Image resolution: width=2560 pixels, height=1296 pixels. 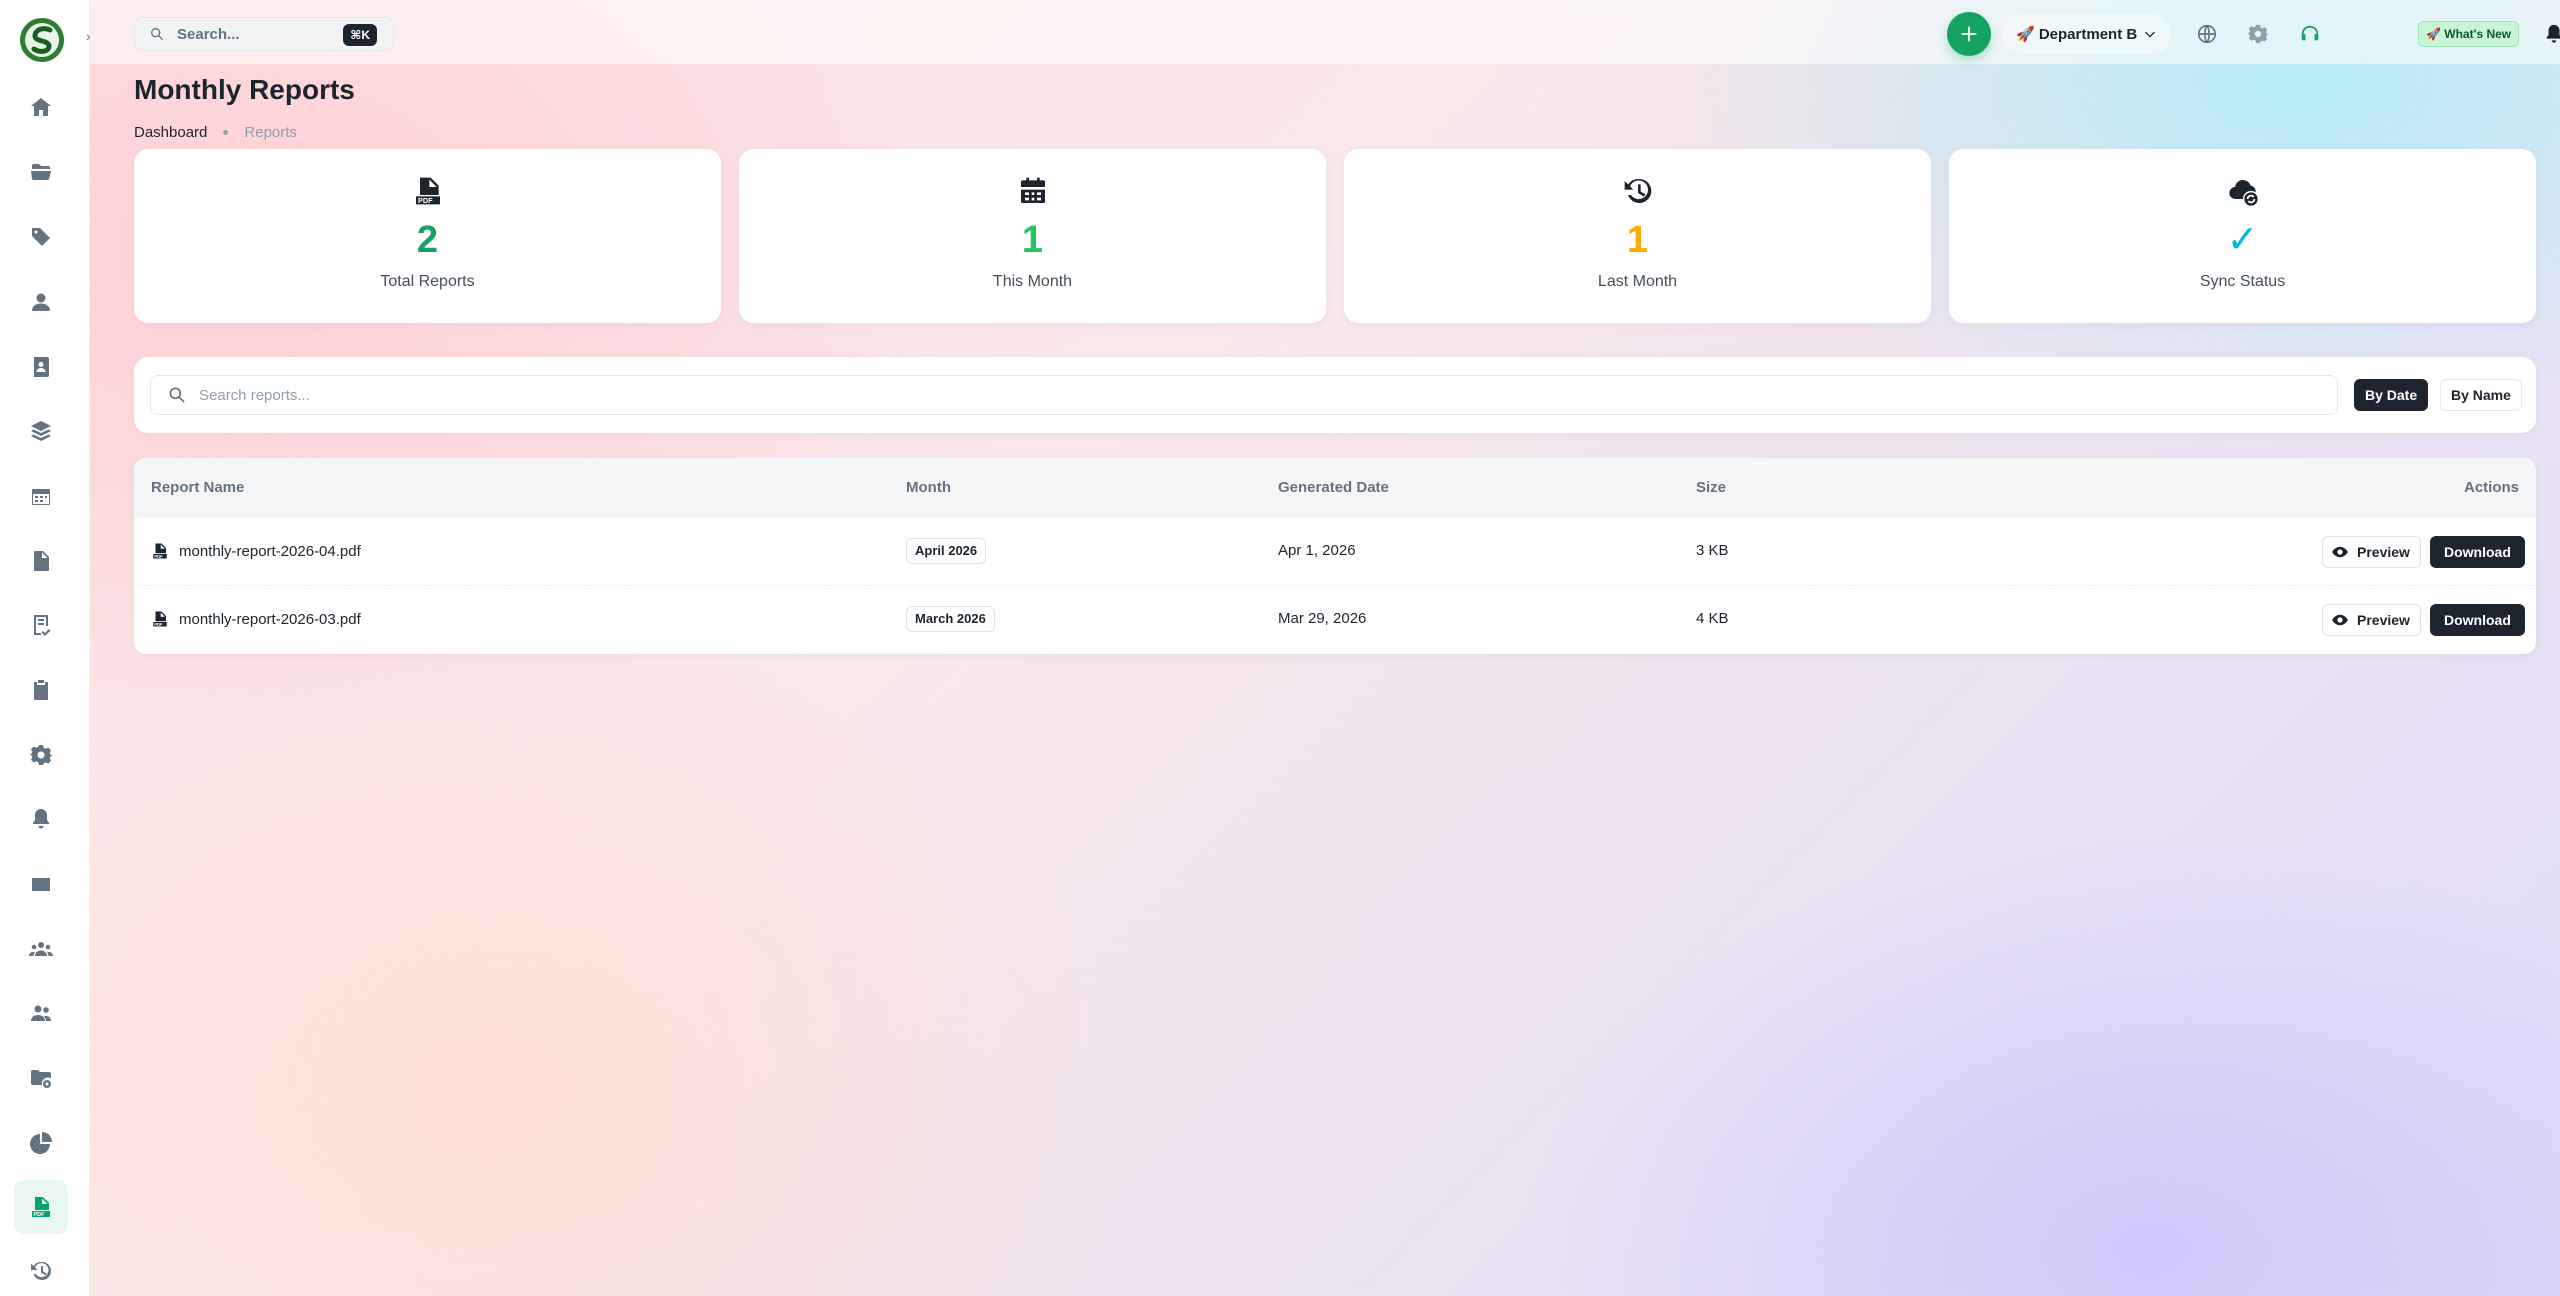 I want to click on language-button, so click(x=2207, y=34).